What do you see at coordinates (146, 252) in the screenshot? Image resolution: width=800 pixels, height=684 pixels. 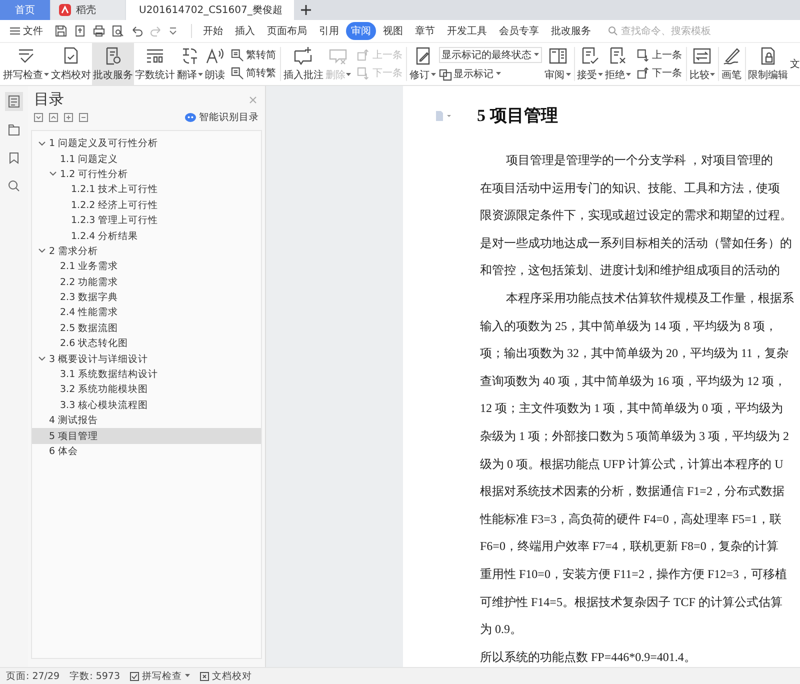 I see `toc-item: 2 需求分析` at bounding box center [146, 252].